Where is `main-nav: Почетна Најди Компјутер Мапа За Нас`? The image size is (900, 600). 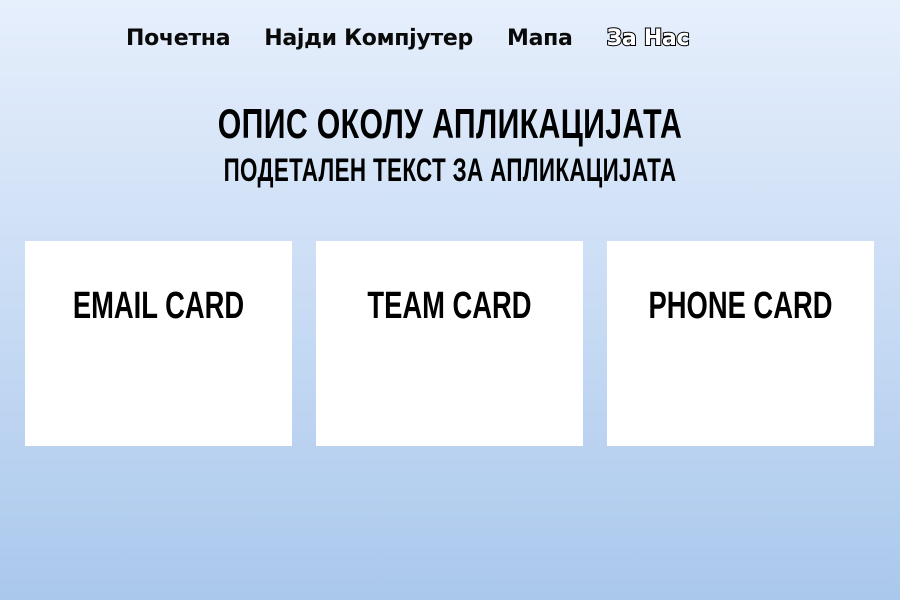
main-nav: Почетна Најди Компјутер Мапа За Нас is located at coordinates (424, 38).